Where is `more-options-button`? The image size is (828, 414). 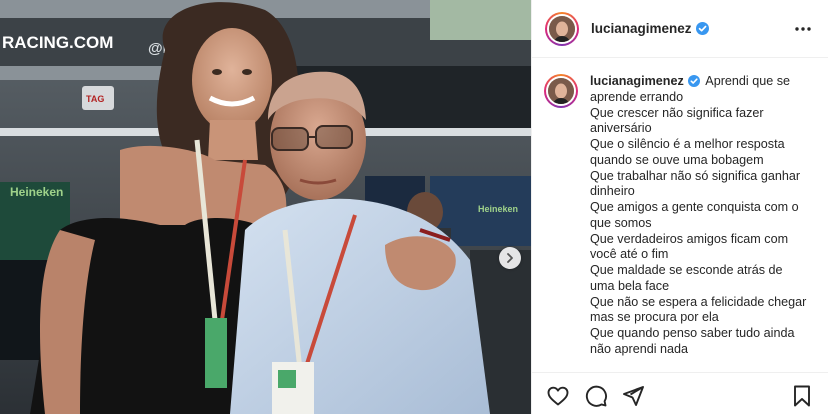 more-options-button is located at coordinates (803, 29).